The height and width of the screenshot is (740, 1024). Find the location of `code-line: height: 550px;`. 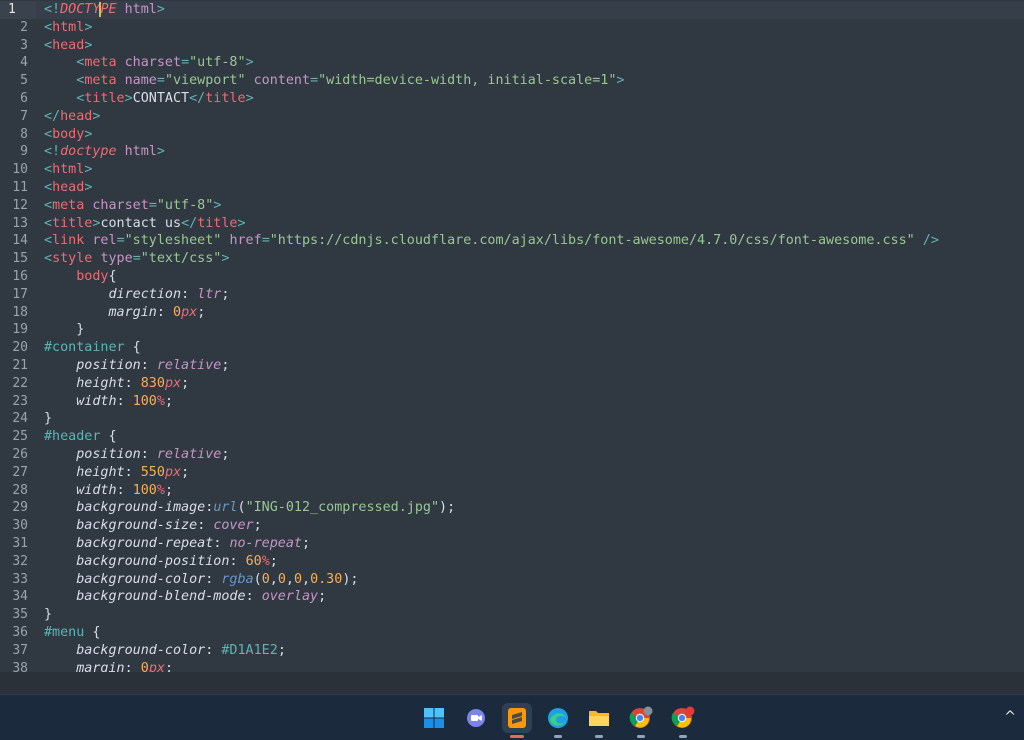

code-line: height: 550px; is located at coordinates (116, 473).